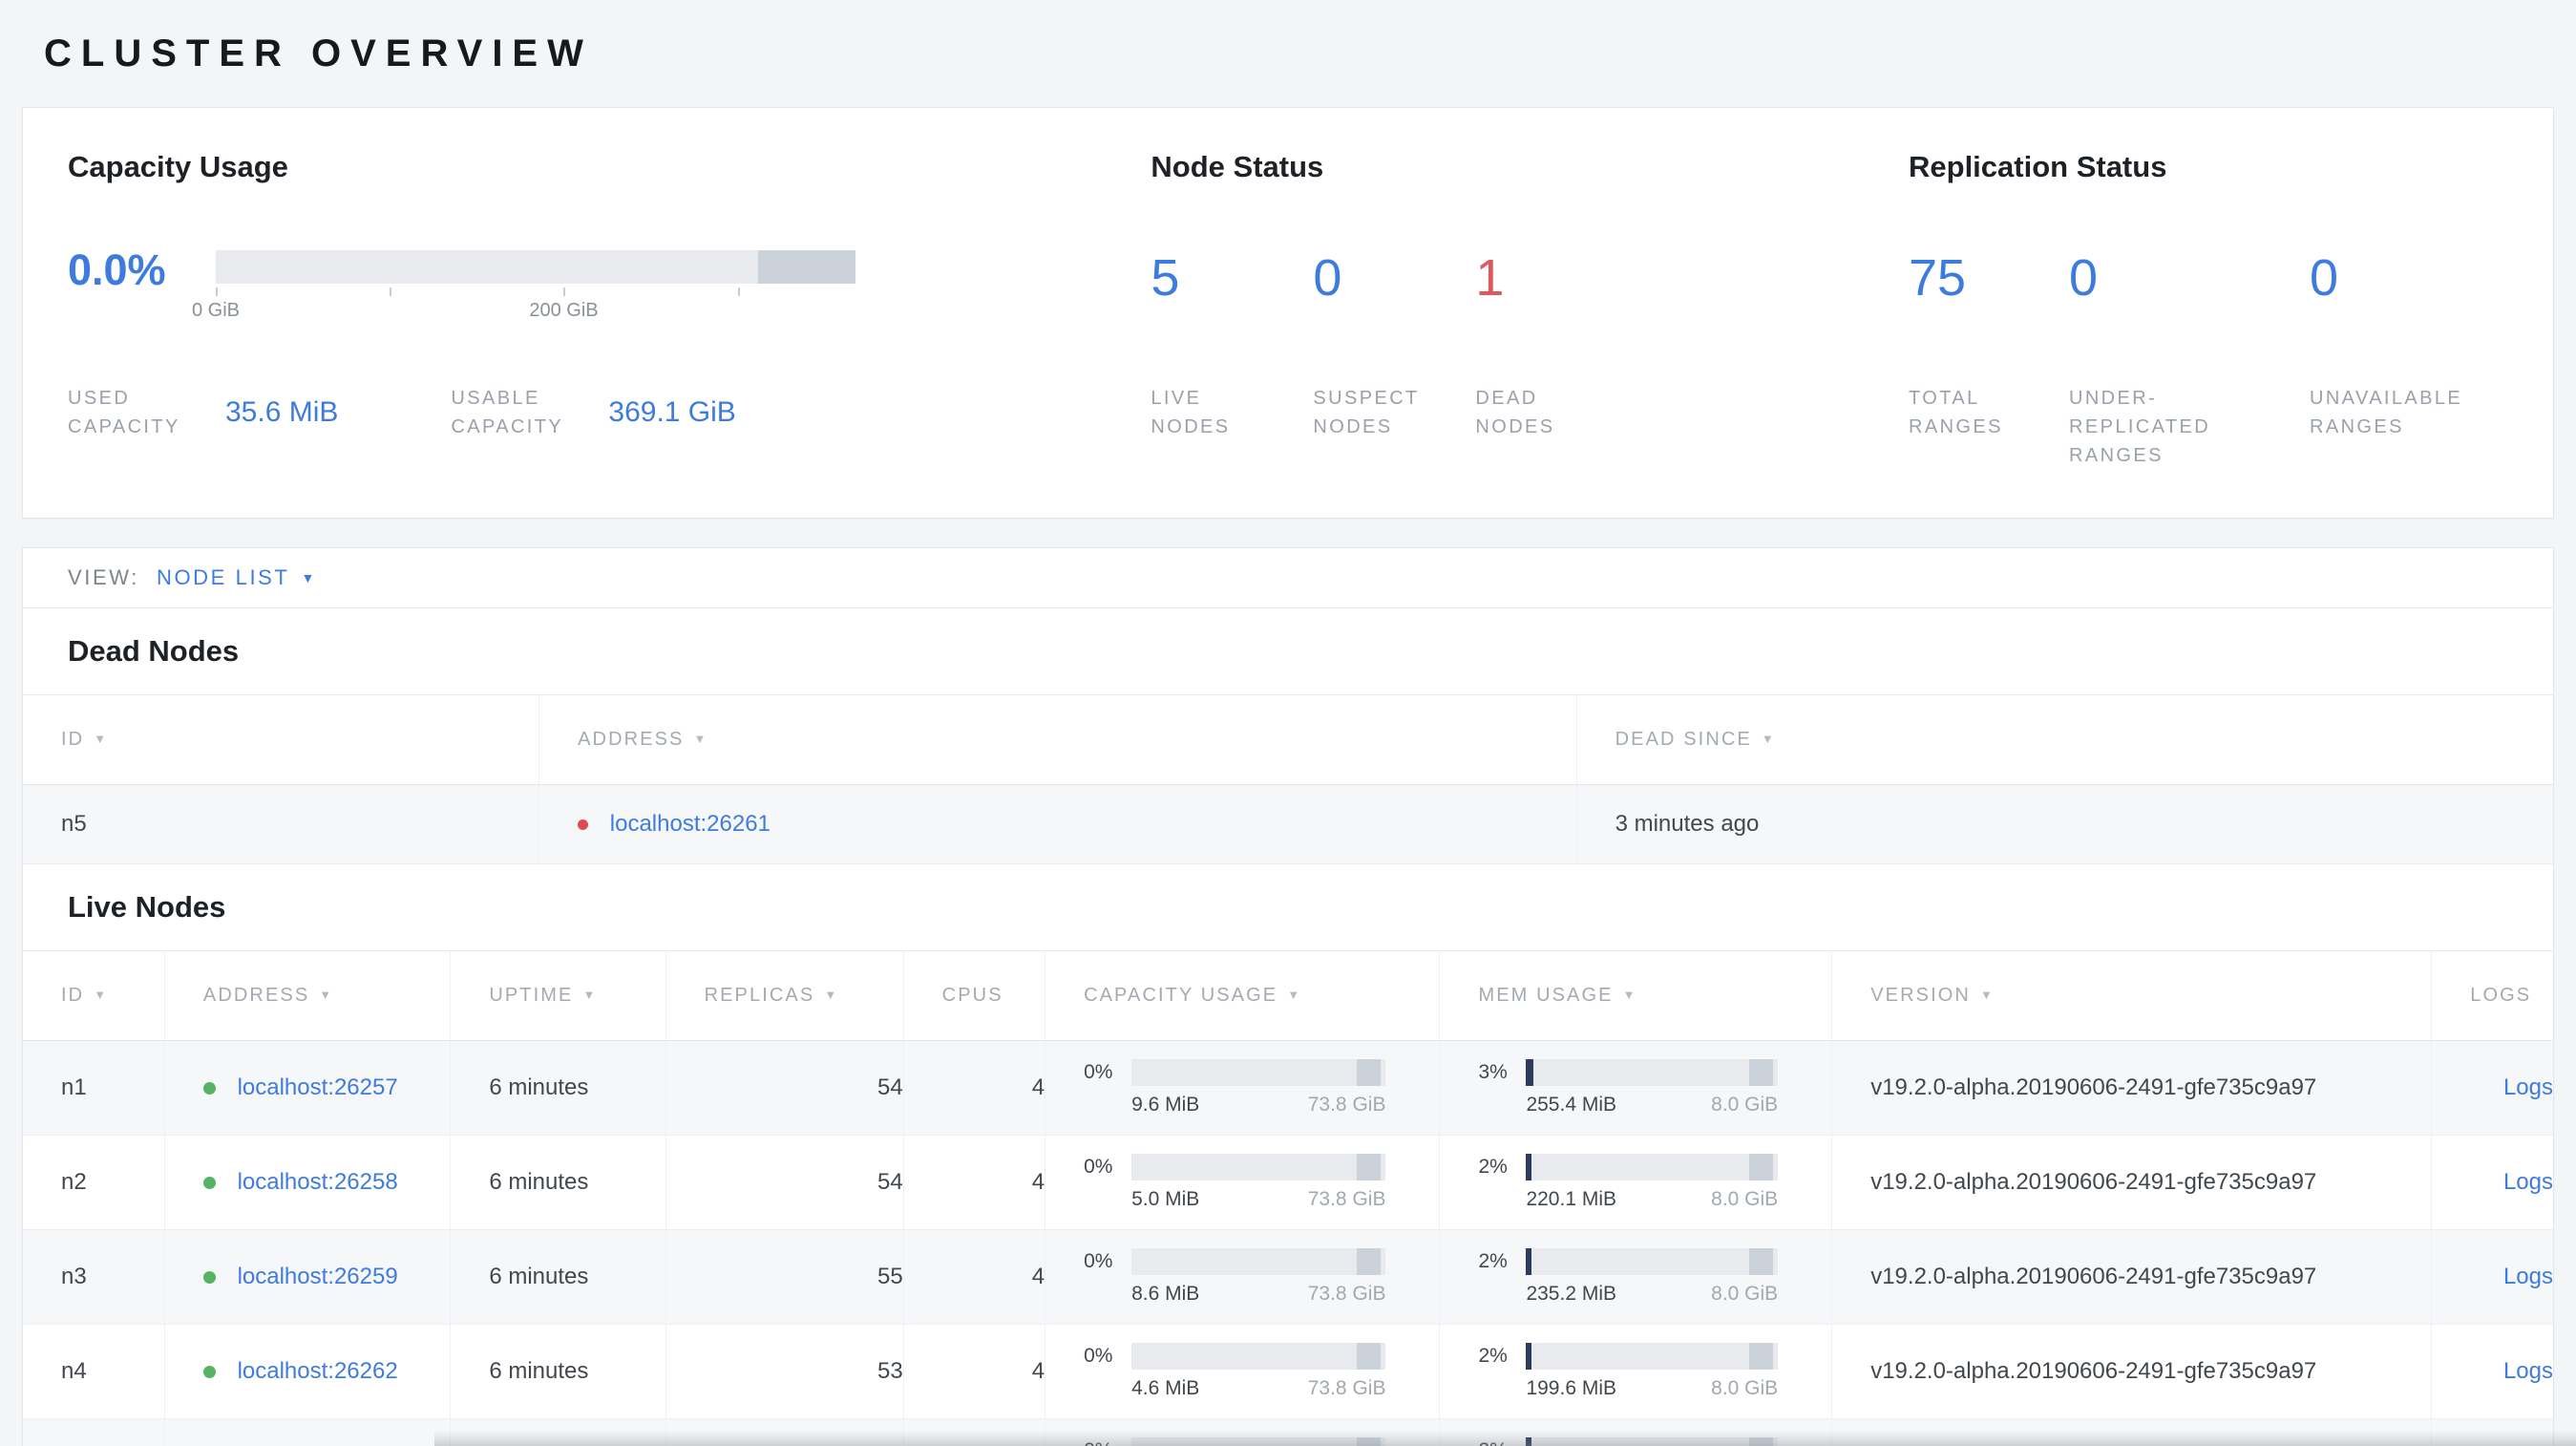 This screenshot has height=1446, width=2576. I want to click on column-label: REPLICAS, so click(759, 996).